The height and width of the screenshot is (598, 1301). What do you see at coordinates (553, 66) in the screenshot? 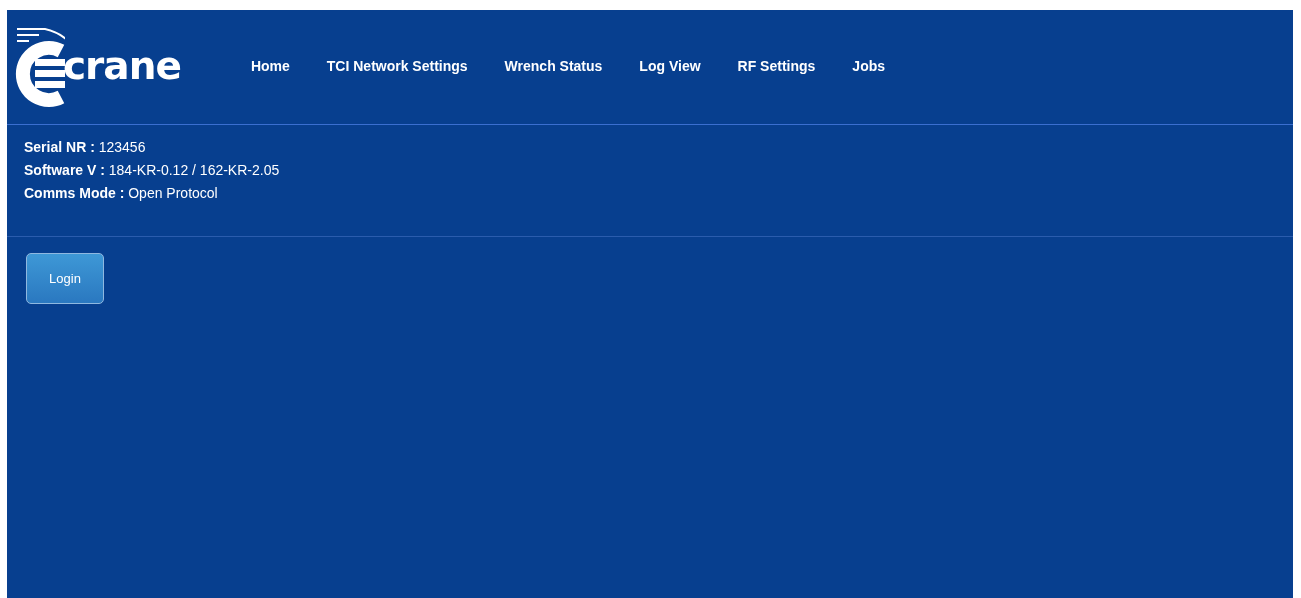
I see `nav-link: Wrench Status` at bounding box center [553, 66].